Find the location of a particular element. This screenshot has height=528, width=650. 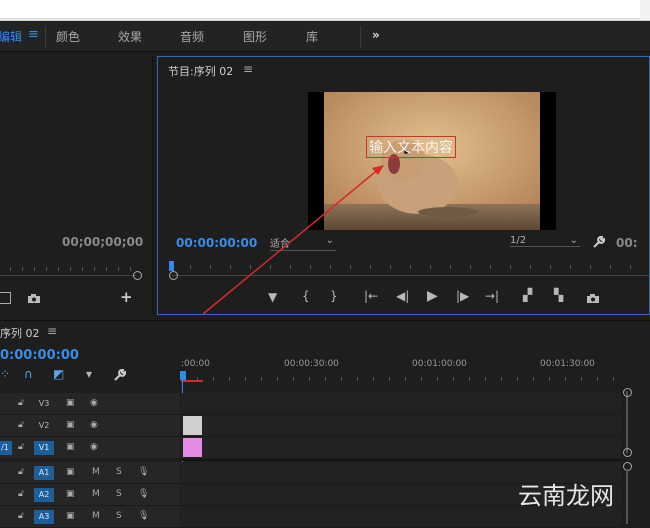

watermark-text: 云南龙网 is located at coordinates (566, 496).